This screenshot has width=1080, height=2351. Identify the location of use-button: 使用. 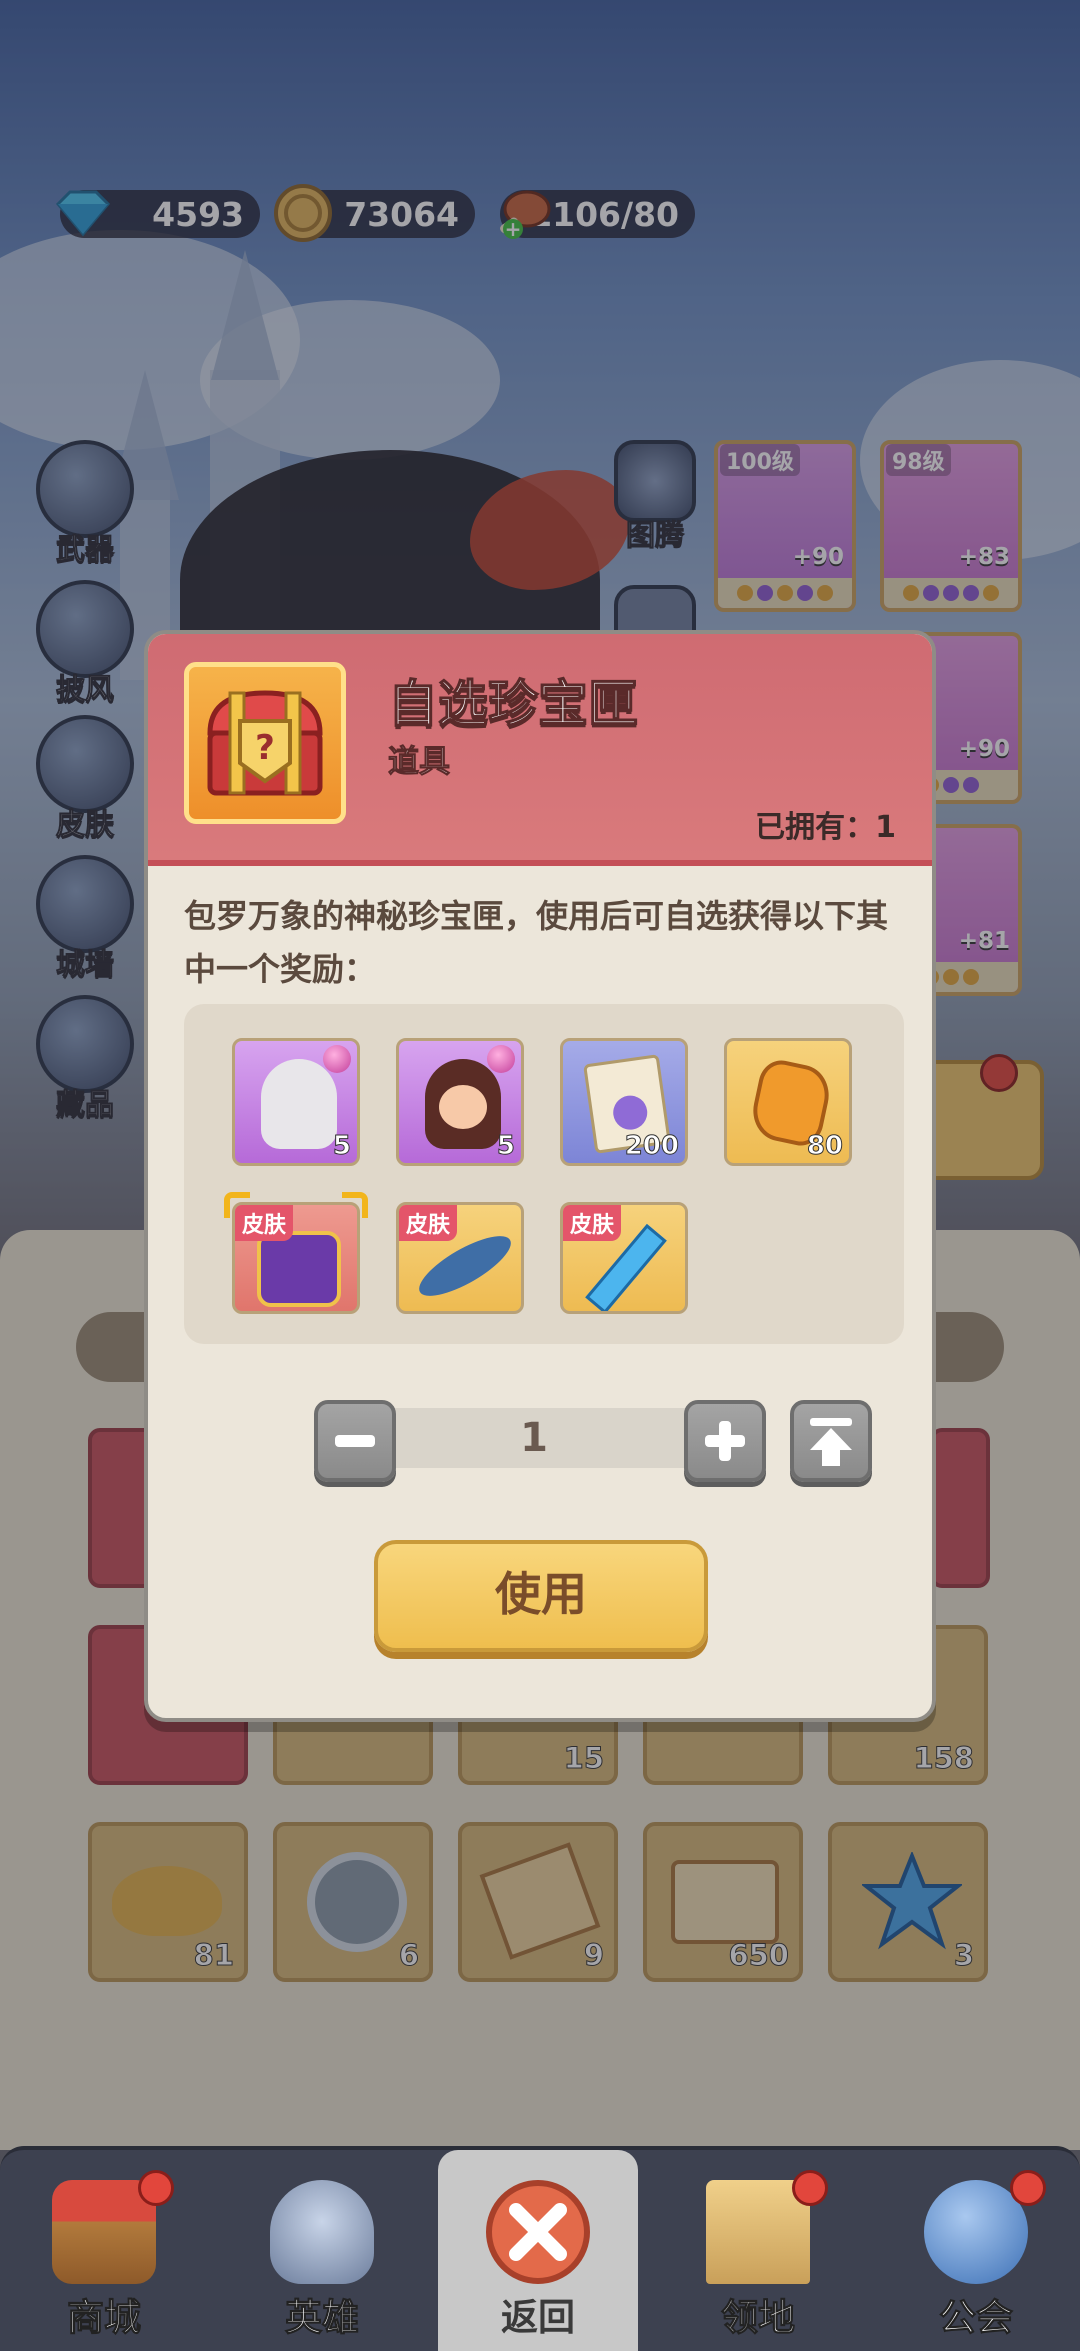
(541, 1596).